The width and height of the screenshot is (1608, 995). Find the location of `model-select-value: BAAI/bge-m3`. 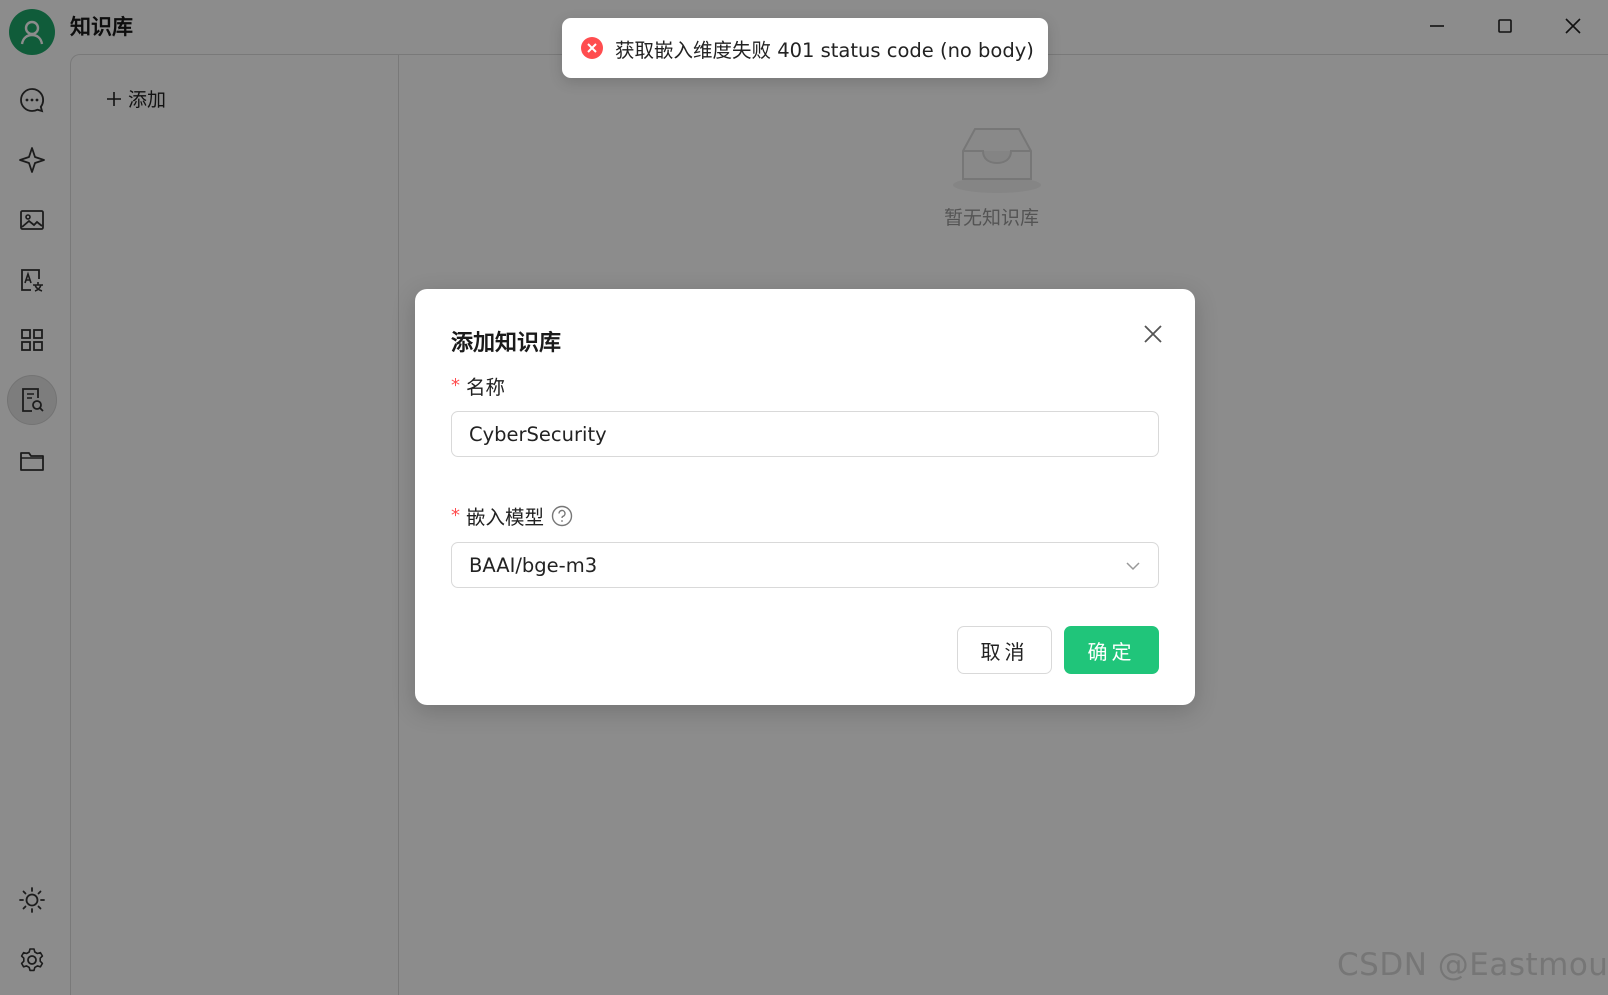

model-select-value: BAAI/bge-m3 is located at coordinates (533, 565).